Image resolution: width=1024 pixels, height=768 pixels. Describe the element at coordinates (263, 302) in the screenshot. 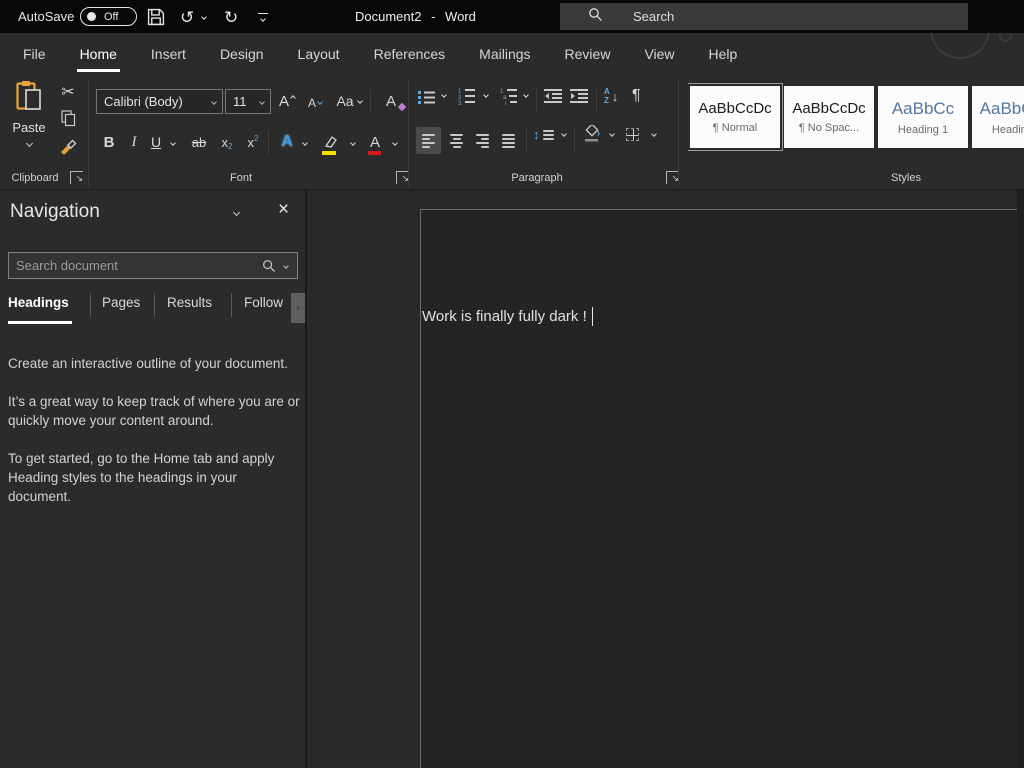

I see `nav-tab-following: Follow` at that location.